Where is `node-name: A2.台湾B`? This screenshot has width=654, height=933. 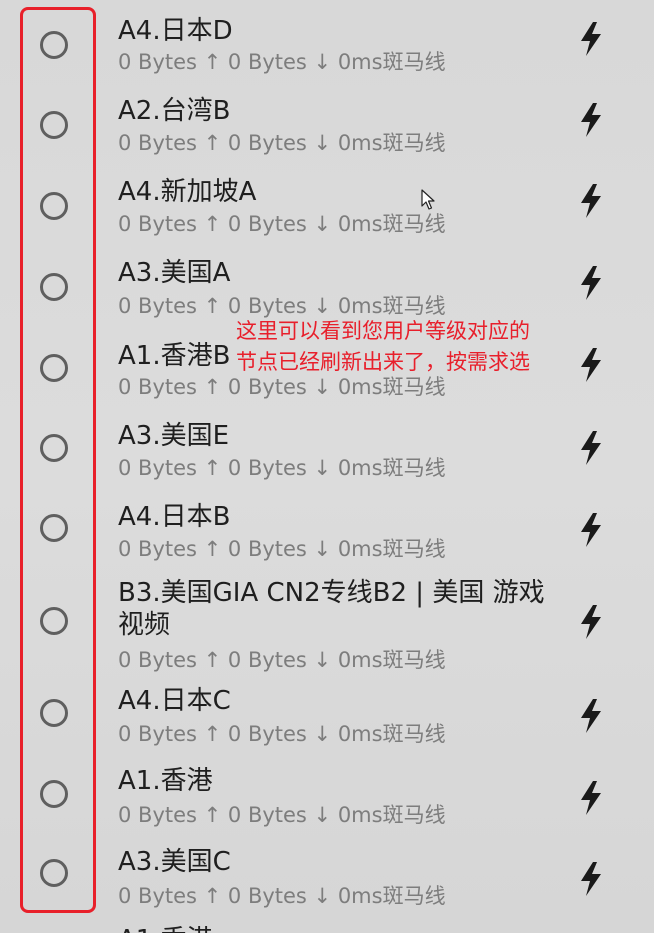
node-name: A2.台湾B is located at coordinates (174, 111).